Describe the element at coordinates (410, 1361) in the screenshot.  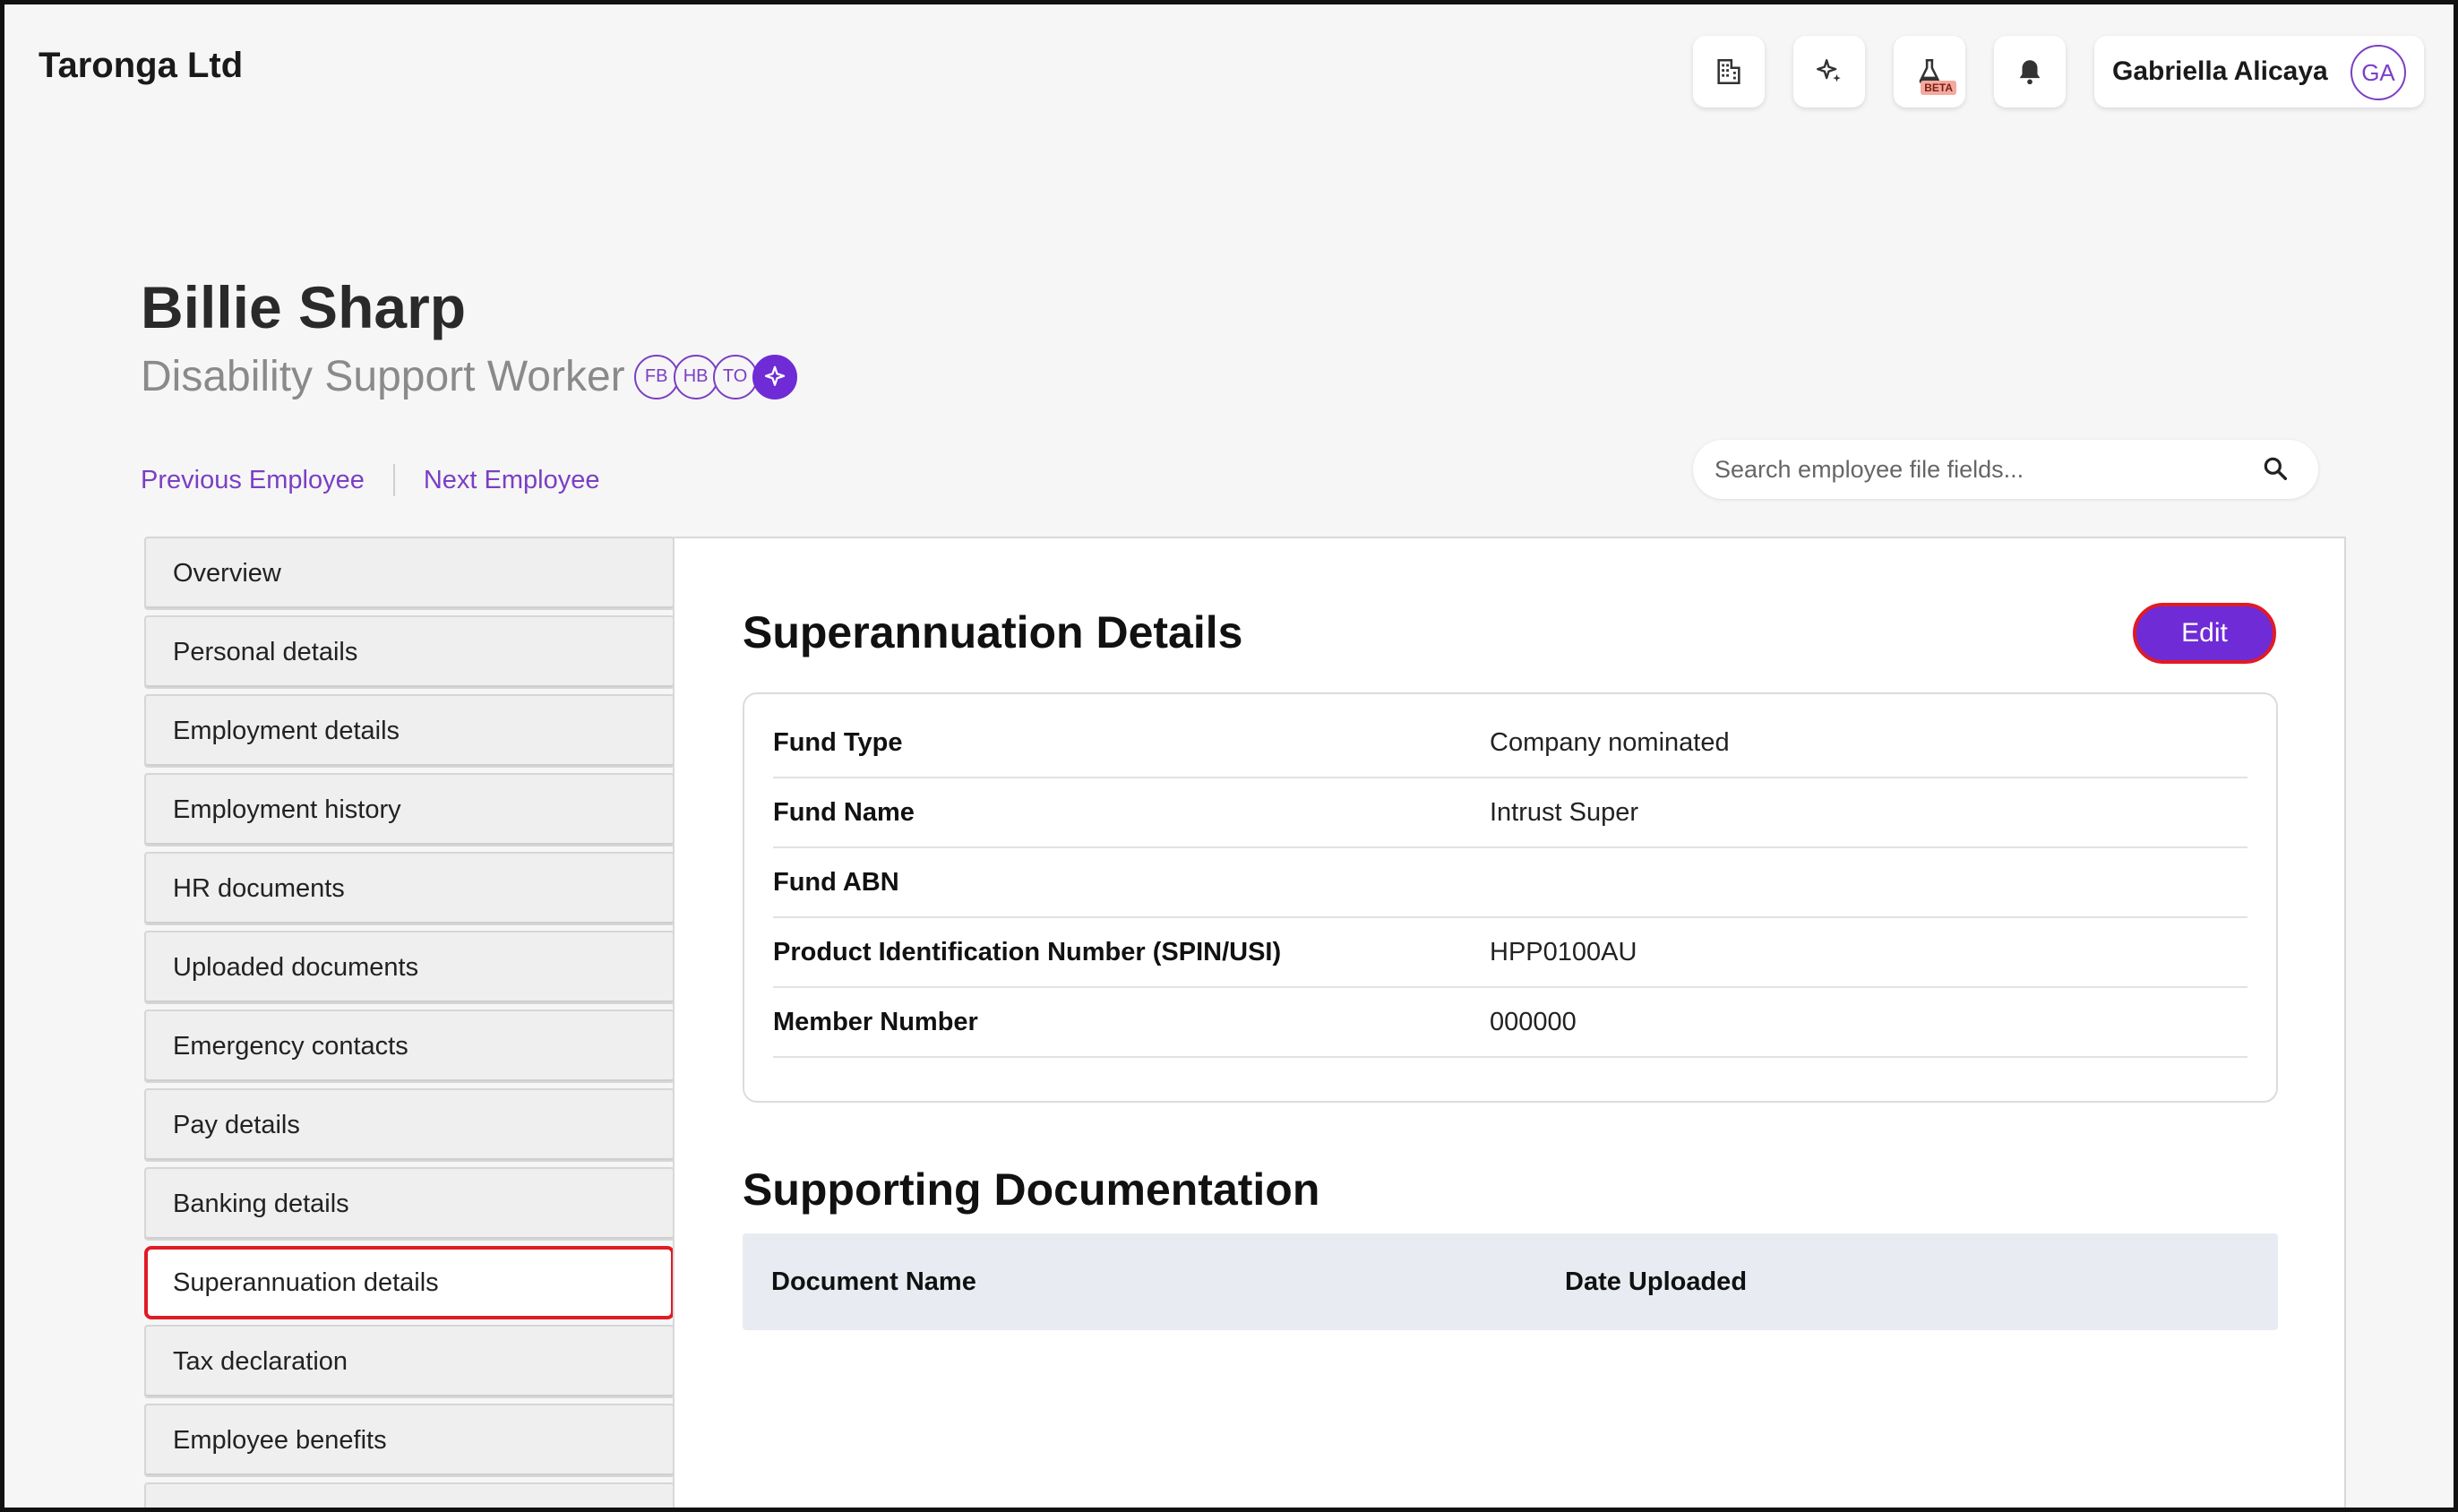
I see `sidebar-item-tax-declaration: Tax declaration` at that location.